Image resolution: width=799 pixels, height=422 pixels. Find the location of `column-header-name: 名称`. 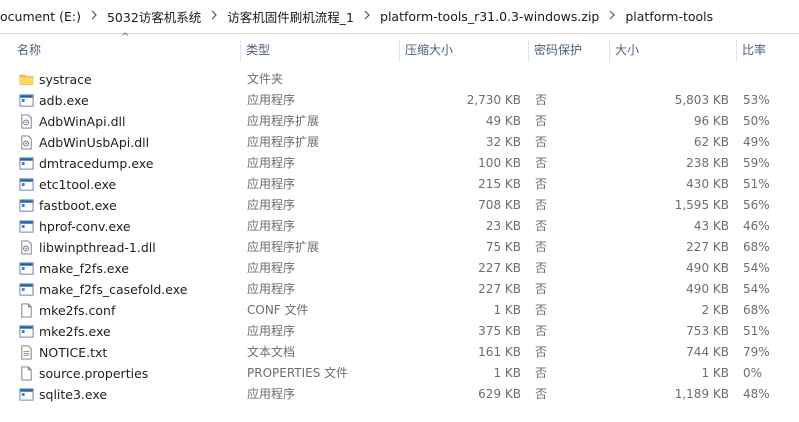

column-header-name: 名称 is located at coordinates (126, 50).